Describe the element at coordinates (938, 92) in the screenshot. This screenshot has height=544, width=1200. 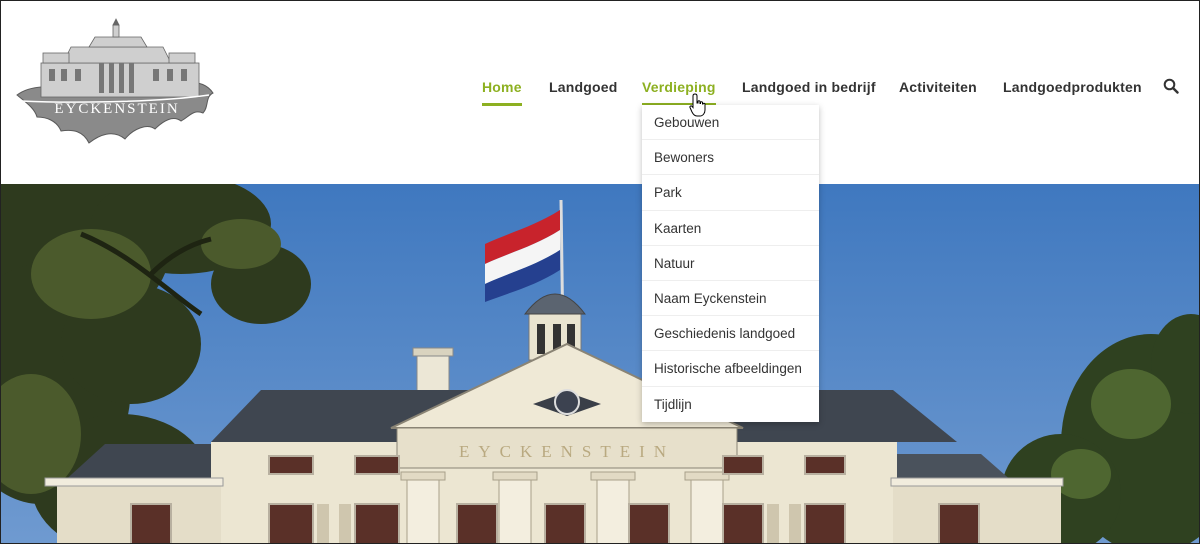
I see `nav-item-activiteiten: Activiteiten` at that location.